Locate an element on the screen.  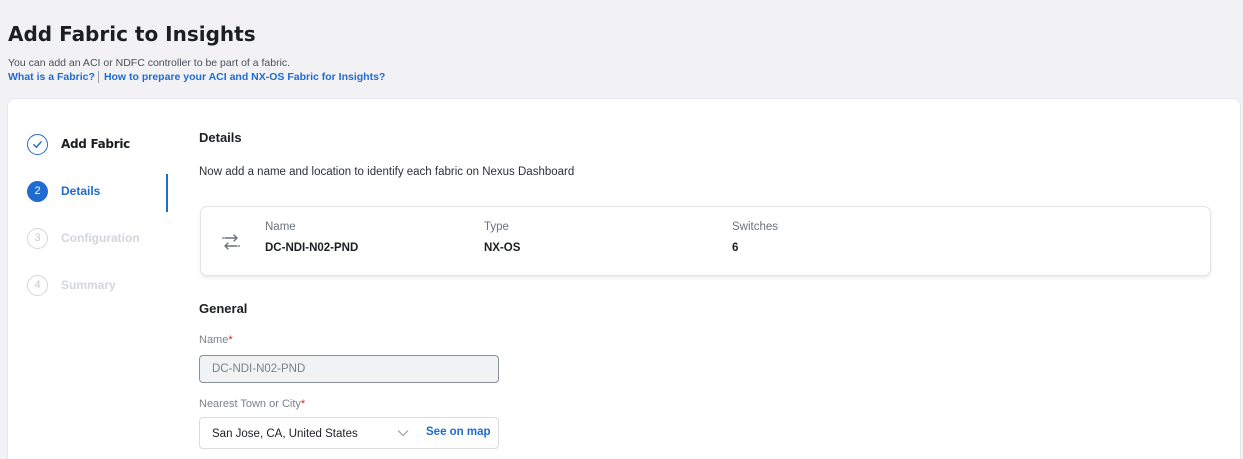
col-header: Name is located at coordinates (280, 227).